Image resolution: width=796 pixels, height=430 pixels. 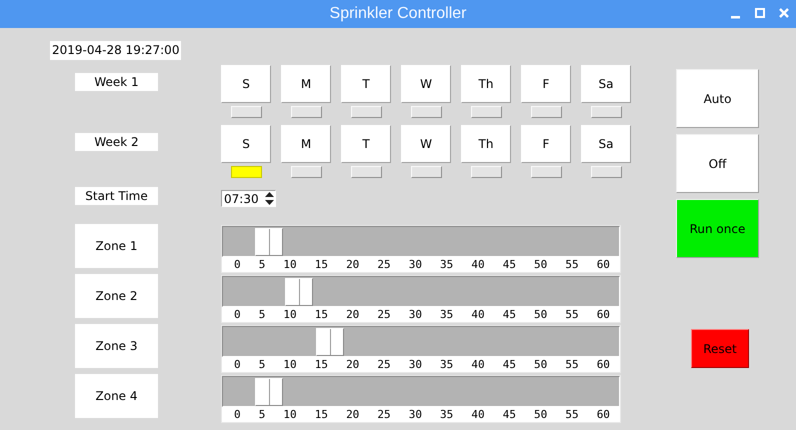 What do you see at coordinates (248, 198) in the screenshot?
I see `start-time-spinbox: 07:30` at bounding box center [248, 198].